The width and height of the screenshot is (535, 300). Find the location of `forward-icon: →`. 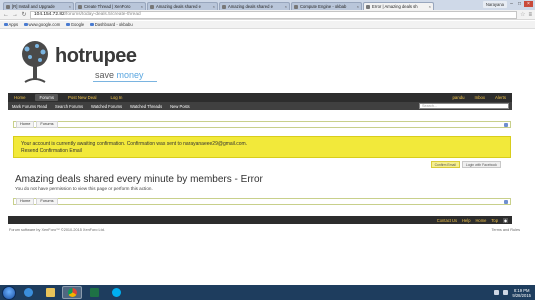

forward-icon: → is located at coordinates (15, 15).